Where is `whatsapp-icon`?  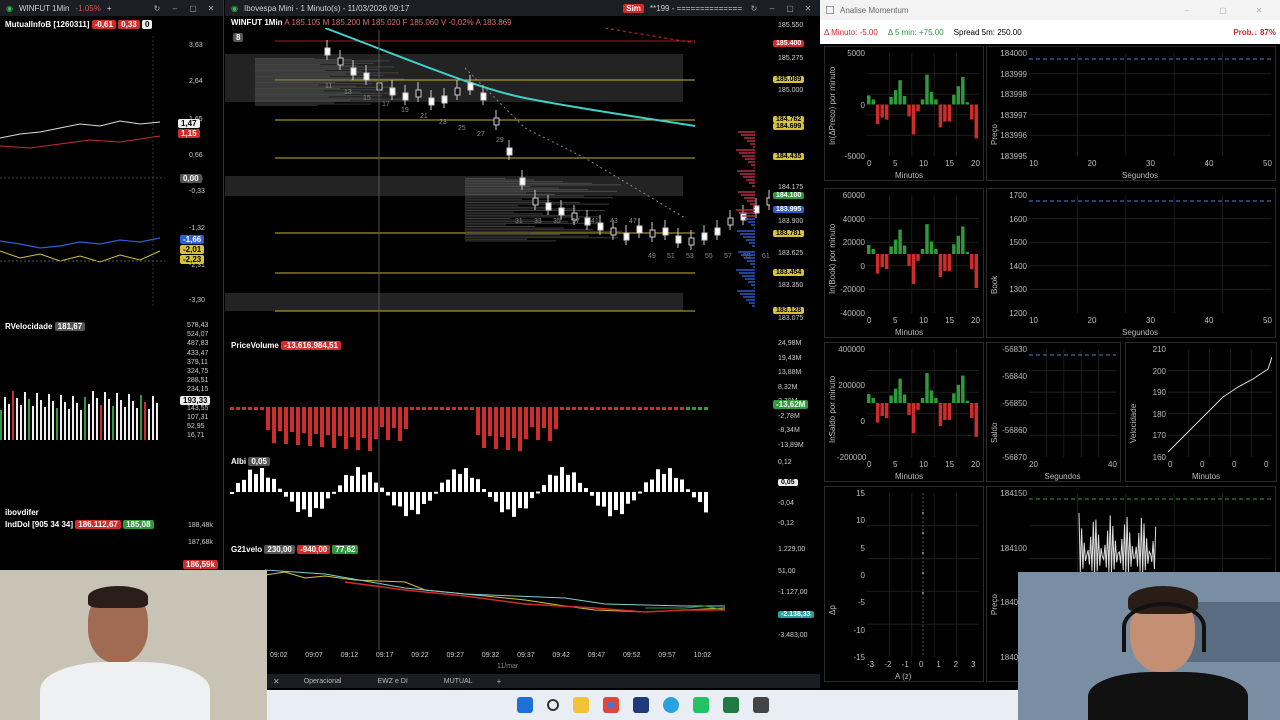
whatsapp-icon is located at coordinates (700, 705).